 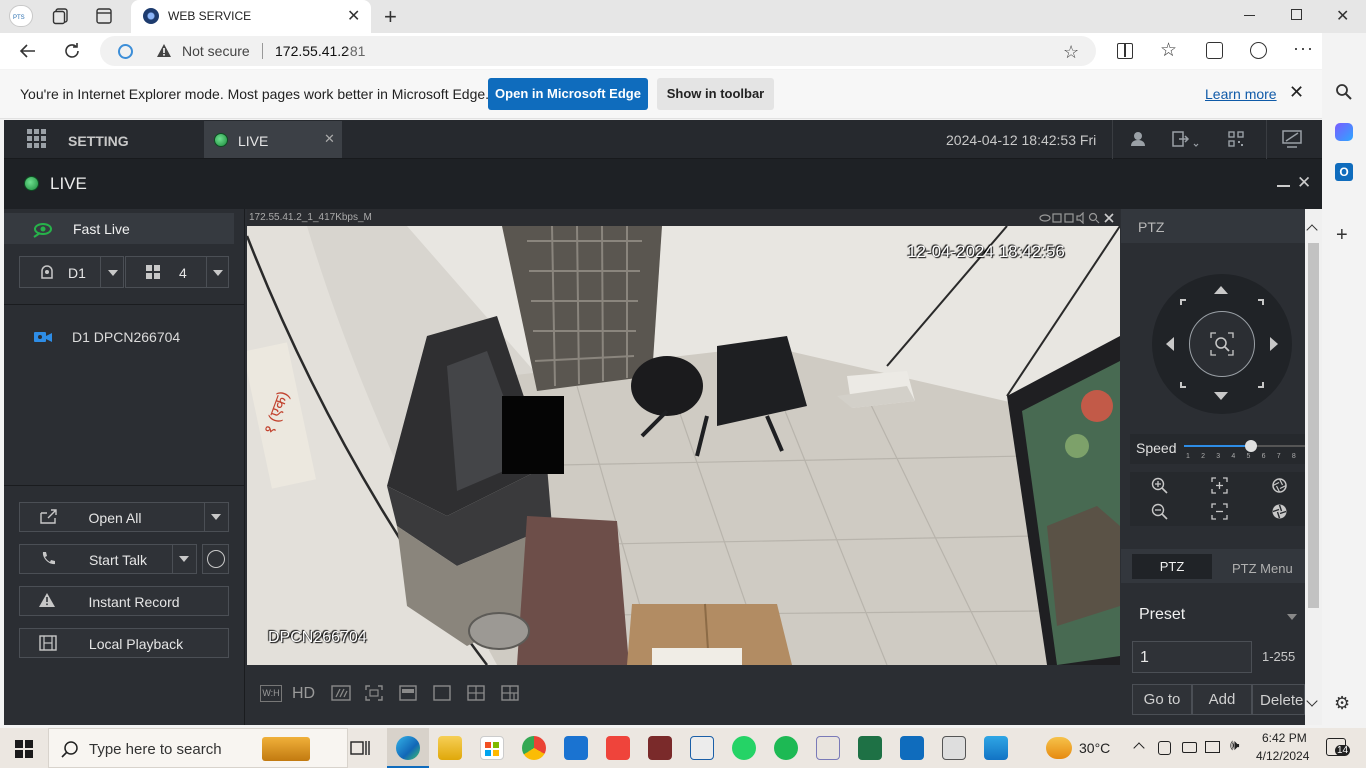 I want to click on show-in-toolbar-button: Show in toolbar, so click(x=715, y=94).